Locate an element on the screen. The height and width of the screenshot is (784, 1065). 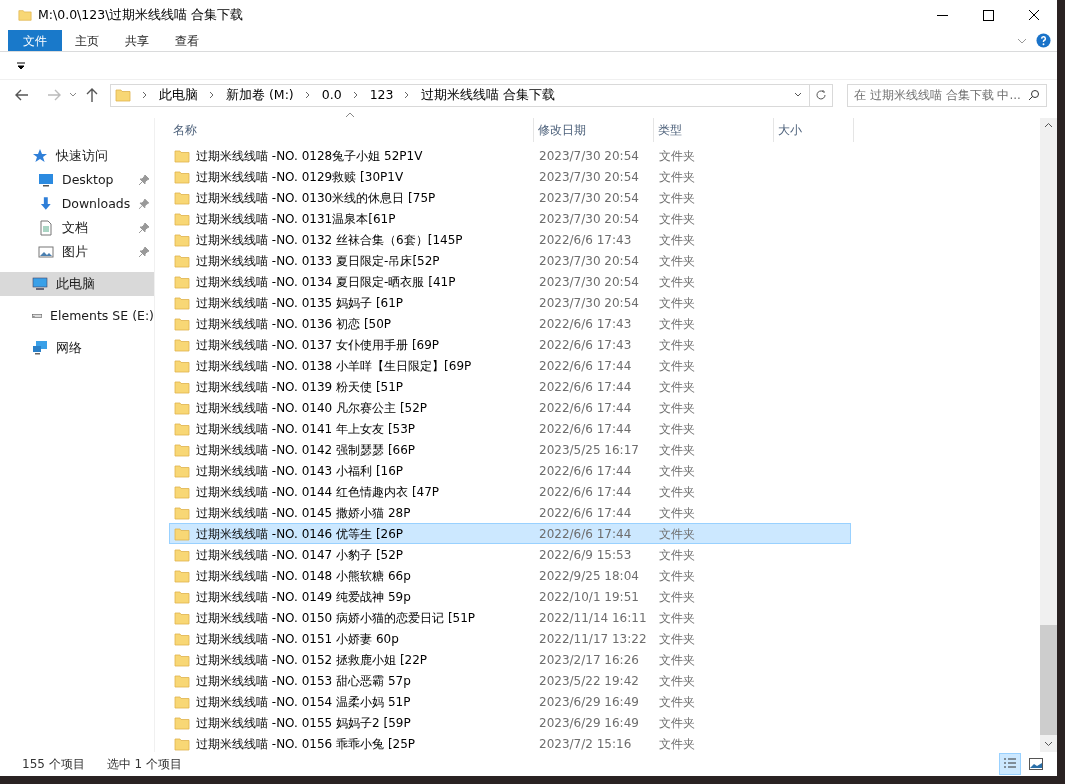
ribbon-tab: 主页 is located at coordinates (87, 40).